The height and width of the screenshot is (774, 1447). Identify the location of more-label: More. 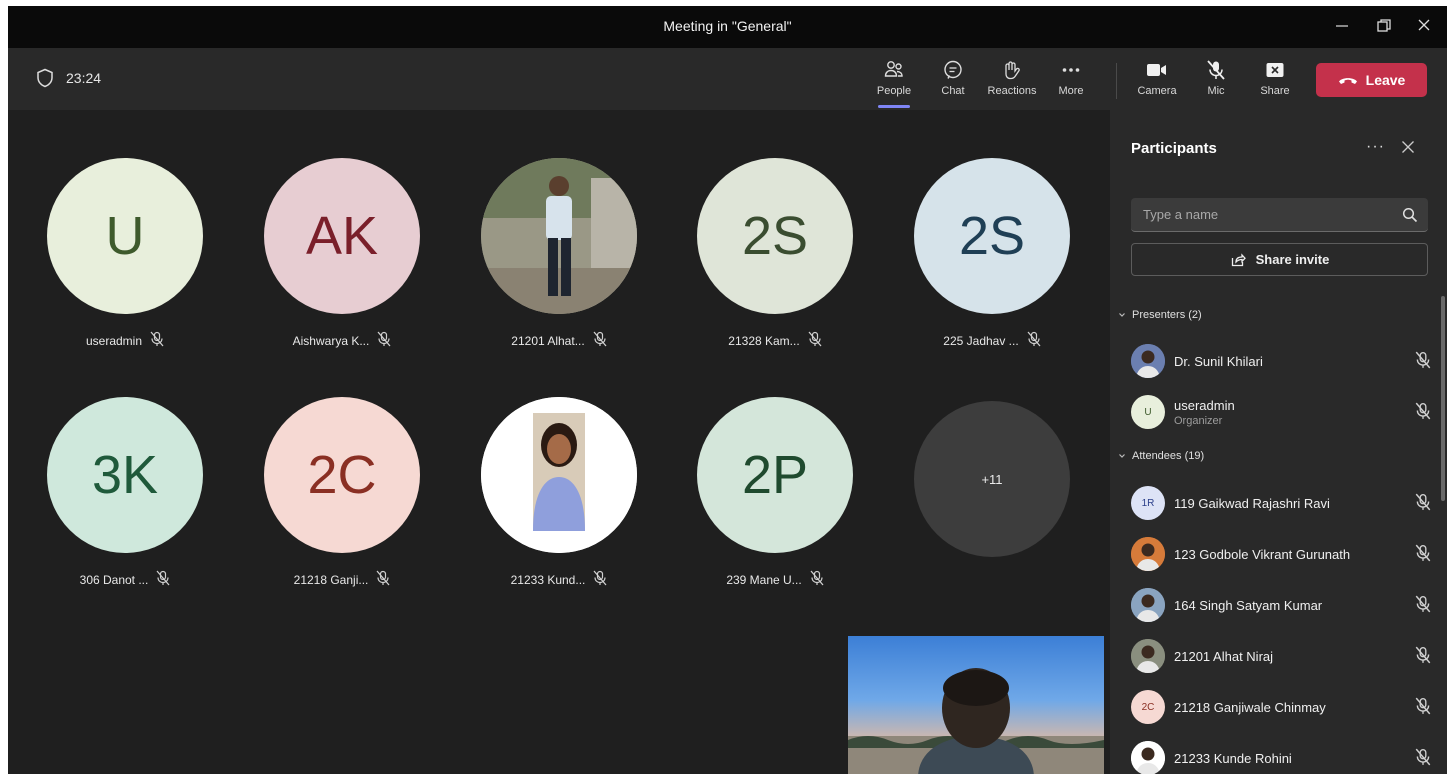
(1071, 91).